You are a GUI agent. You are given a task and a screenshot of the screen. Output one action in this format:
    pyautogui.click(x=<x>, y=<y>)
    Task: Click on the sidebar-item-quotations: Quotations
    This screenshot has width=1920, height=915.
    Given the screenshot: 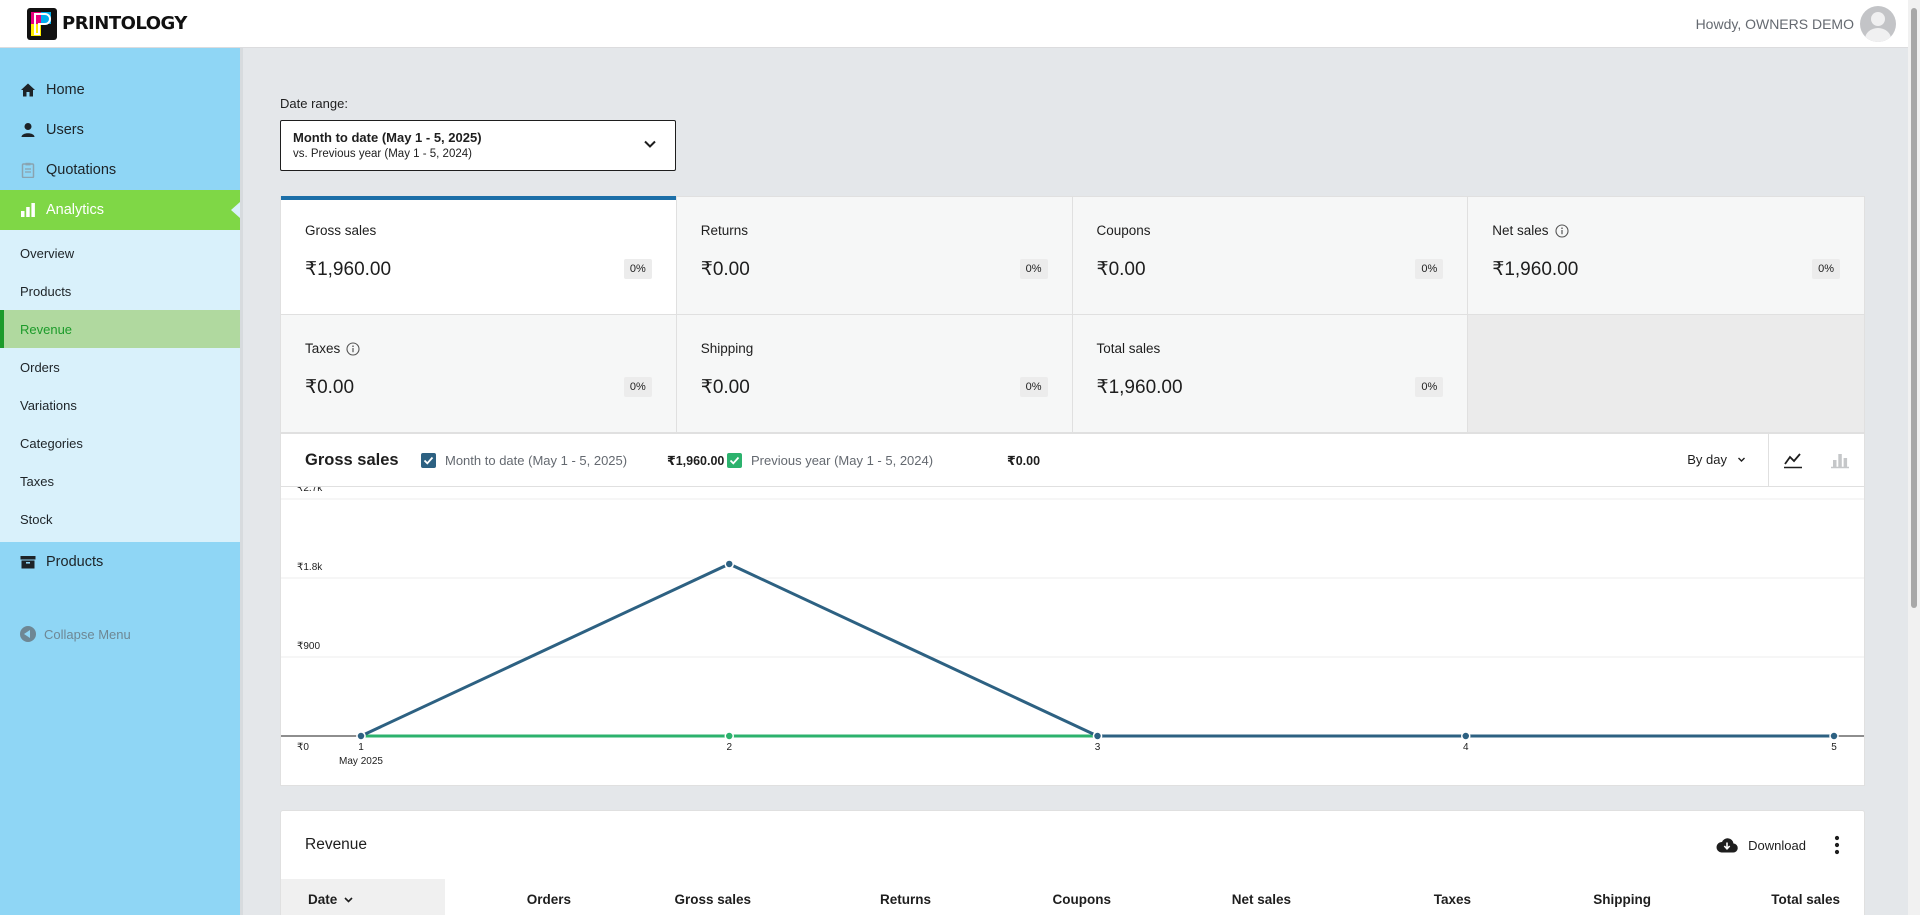 What is the action you would take?
    pyautogui.click(x=120, y=170)
    